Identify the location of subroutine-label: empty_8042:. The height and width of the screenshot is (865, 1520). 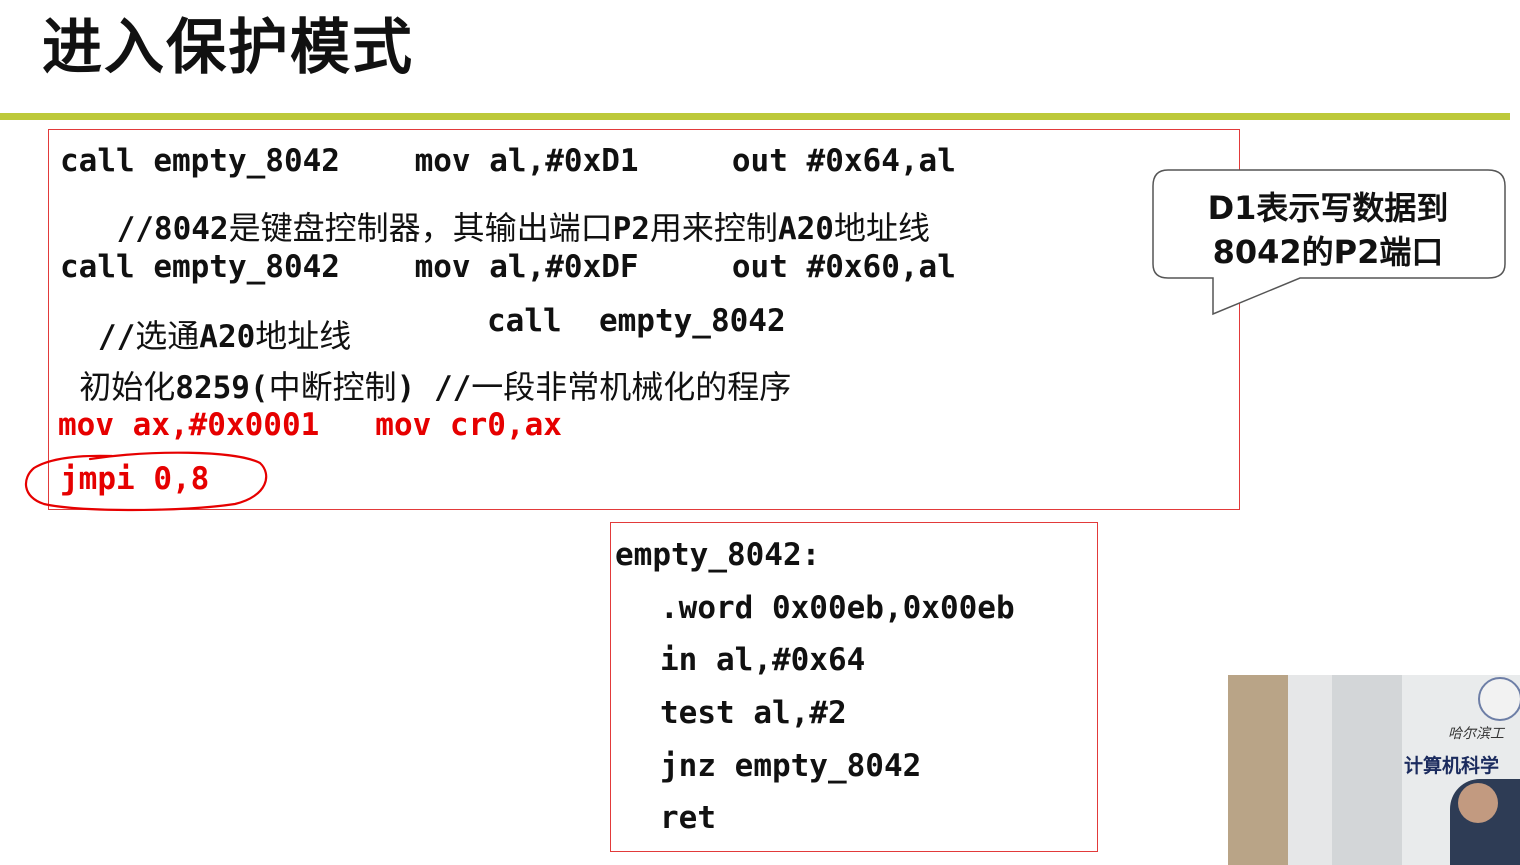
(718, 555).